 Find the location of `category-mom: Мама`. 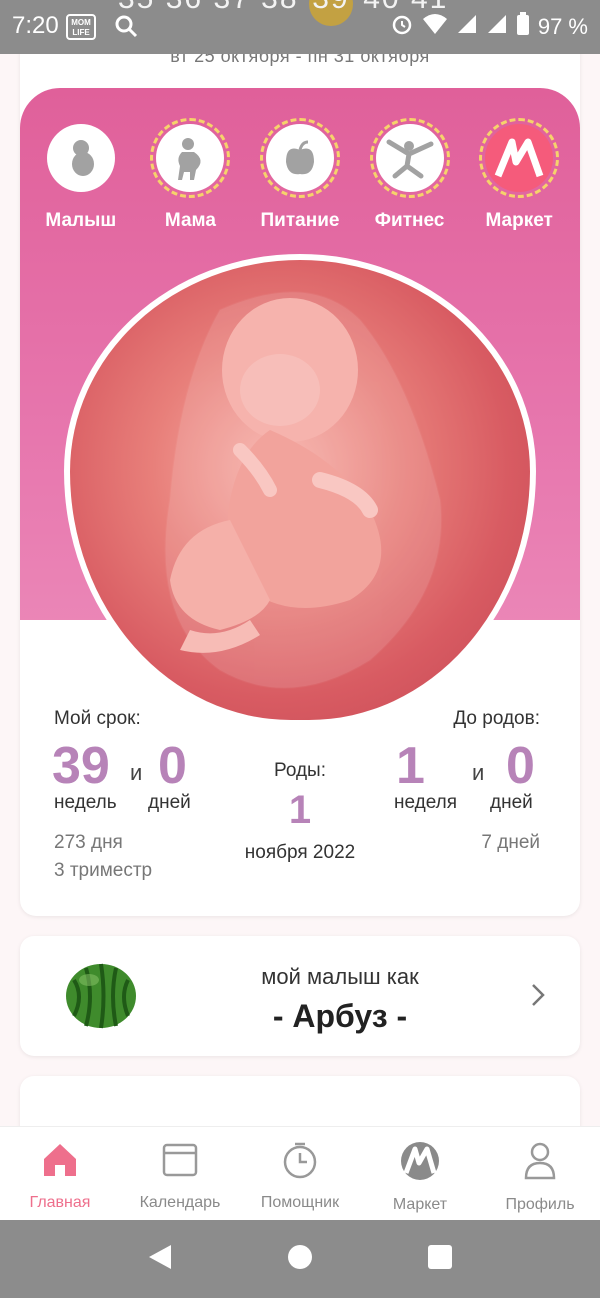

category-mom: Мама is located at coordinates (190, 175).